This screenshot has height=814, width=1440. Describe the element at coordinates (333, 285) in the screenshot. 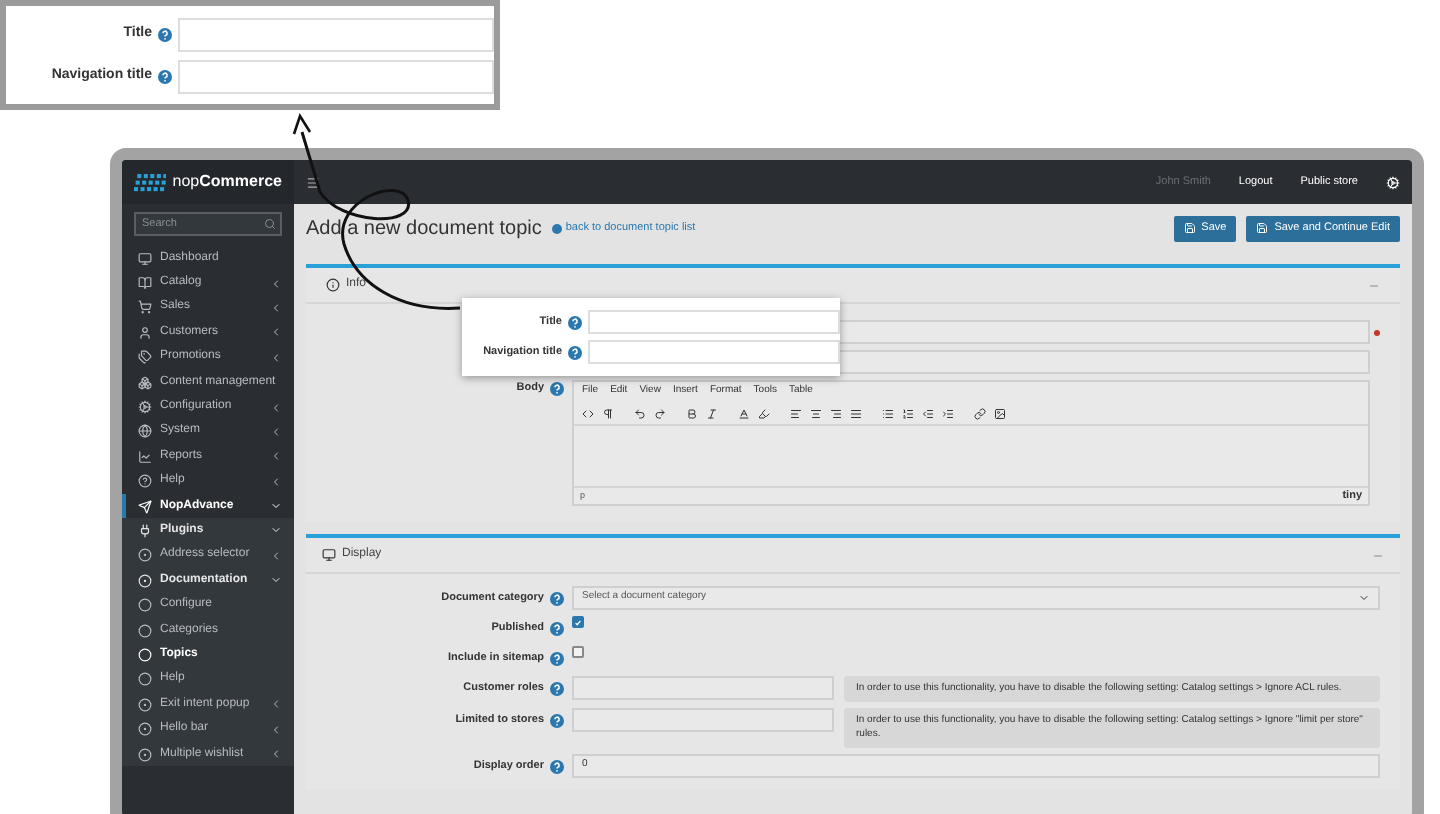

I see `info-icon` at that location.